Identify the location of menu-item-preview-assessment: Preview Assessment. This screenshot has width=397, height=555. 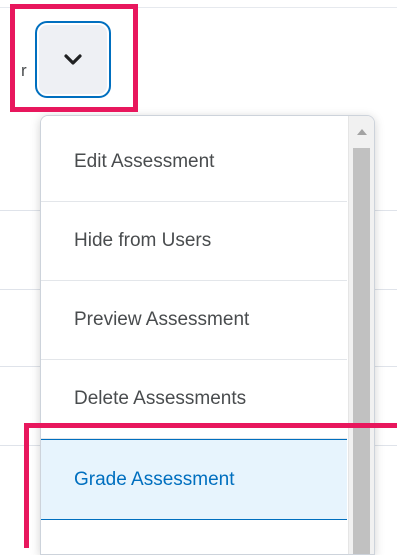
(194, 320).